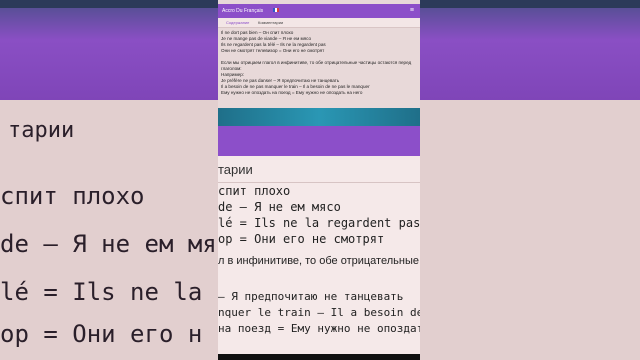 This screenshot has width=640, height=360. Describe the element at coordinates (123, 292) in the screenshot. I see `background-line: lé = Ils ne la re` at that location.